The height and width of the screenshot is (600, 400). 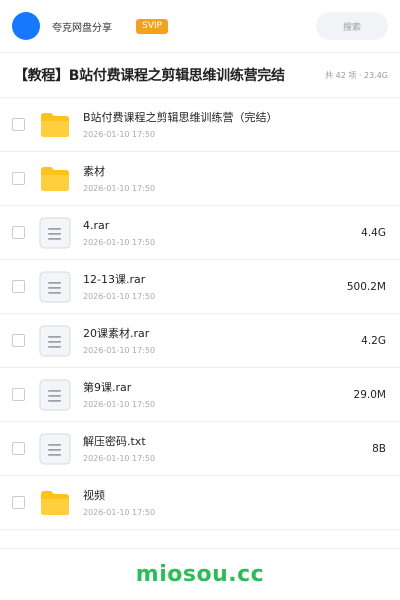 I want to click on search-placeholder: 搜索, so click(x=351, y=27).